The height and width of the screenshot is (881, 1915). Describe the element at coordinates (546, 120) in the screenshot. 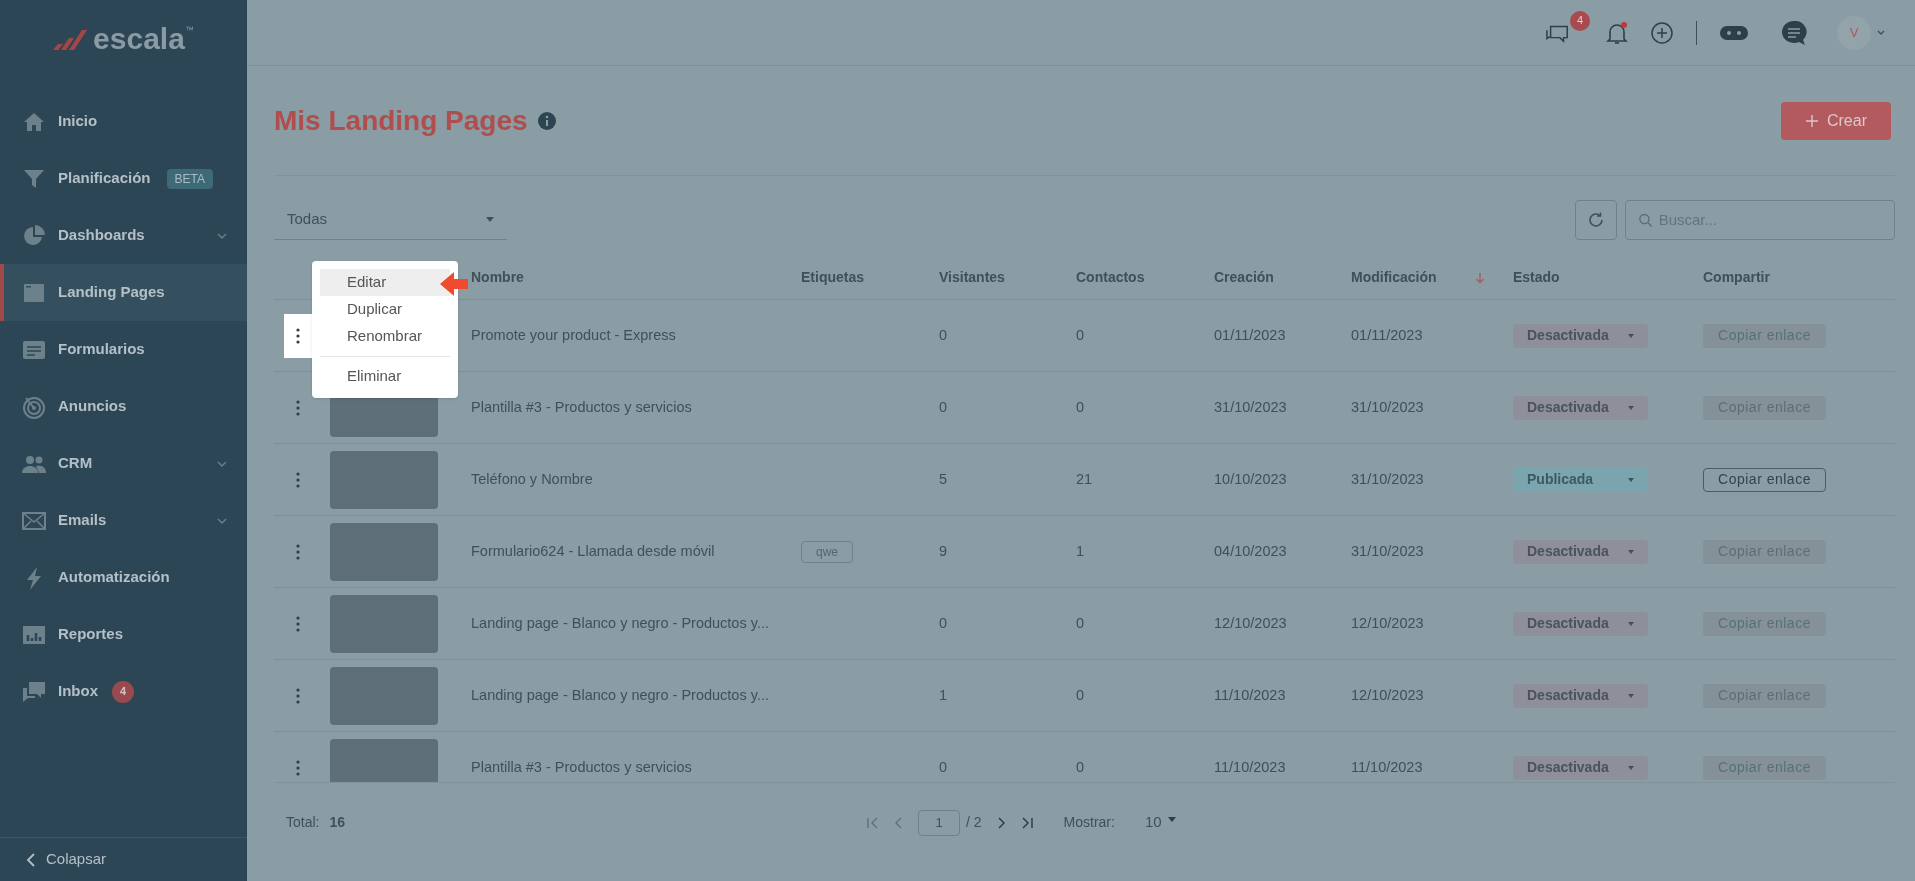

I see `info-icon` at that location.